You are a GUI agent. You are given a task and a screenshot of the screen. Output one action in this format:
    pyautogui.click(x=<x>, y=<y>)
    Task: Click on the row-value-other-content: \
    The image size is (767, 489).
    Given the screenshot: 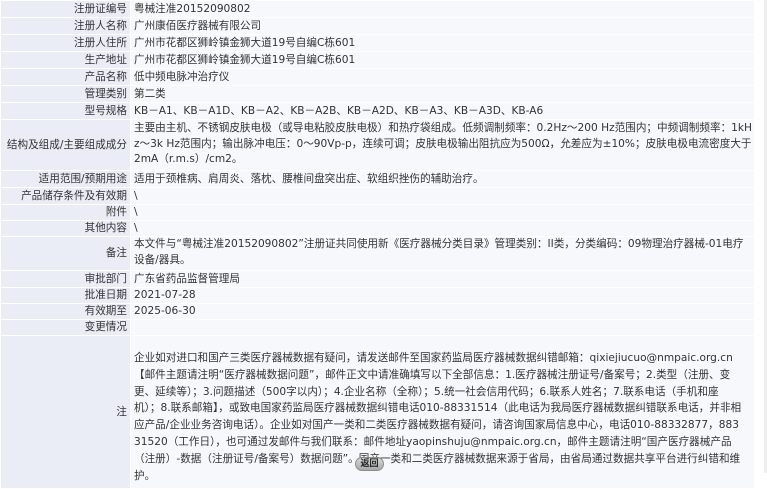 What is the action you would take?
    pyautogui.click(x=442, y=228)
    